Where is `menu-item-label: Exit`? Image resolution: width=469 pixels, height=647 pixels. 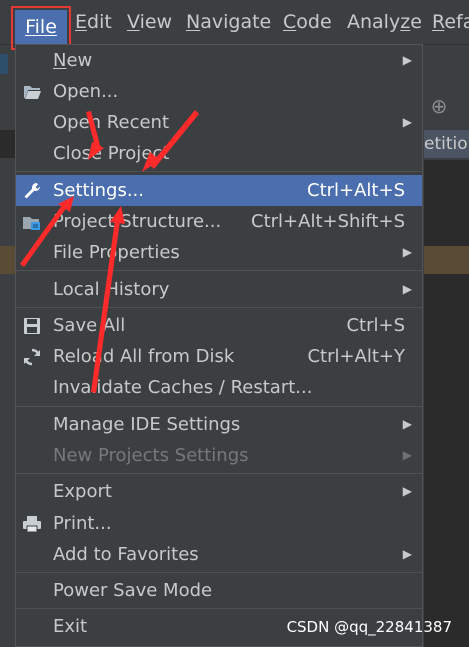
menu-item-label: Exit is located at coordinates (70, 626).